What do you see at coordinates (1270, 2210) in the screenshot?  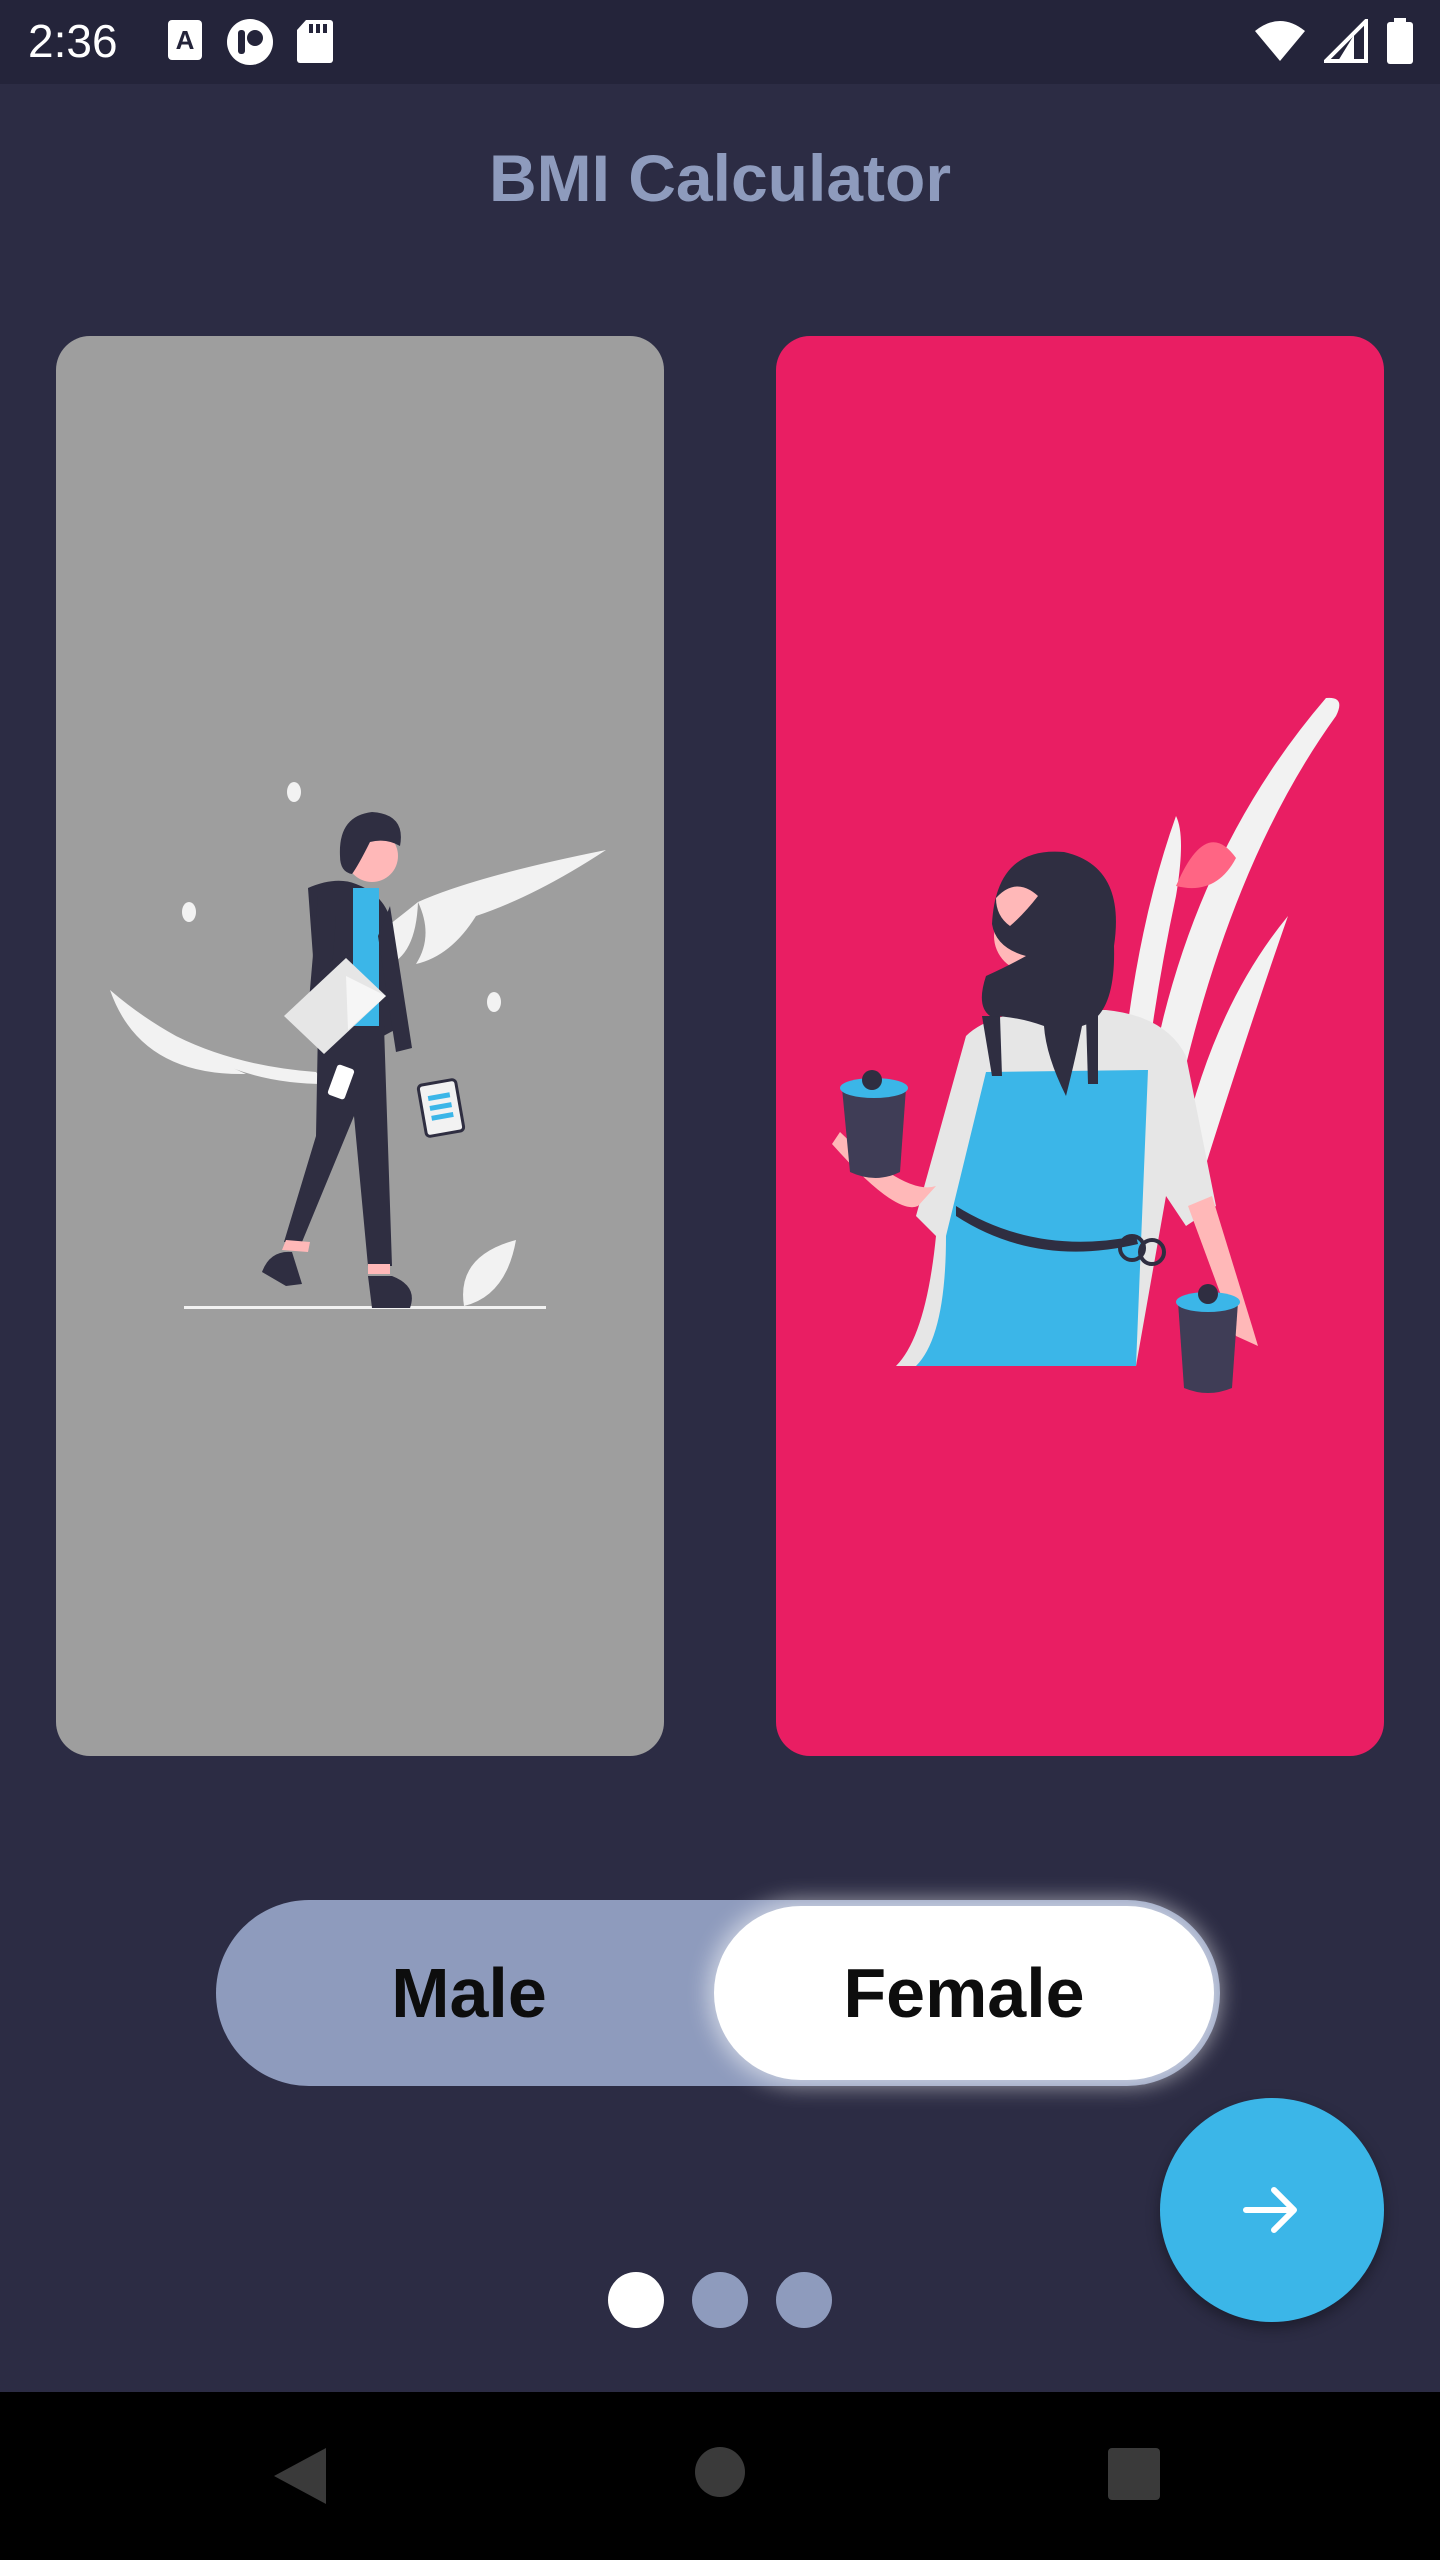 I see `arrow-right-icon` at bounding box center [1270, 2210].